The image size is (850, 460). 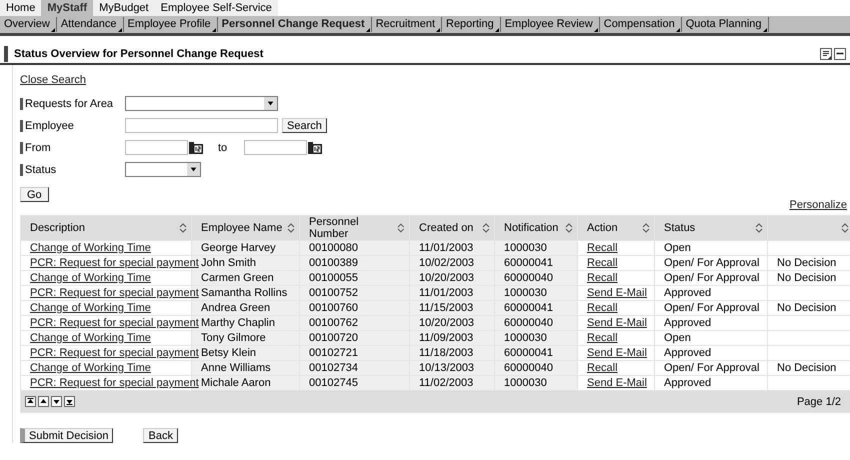 I want to click on nav-item: Overview, so click(x=28, y=24).